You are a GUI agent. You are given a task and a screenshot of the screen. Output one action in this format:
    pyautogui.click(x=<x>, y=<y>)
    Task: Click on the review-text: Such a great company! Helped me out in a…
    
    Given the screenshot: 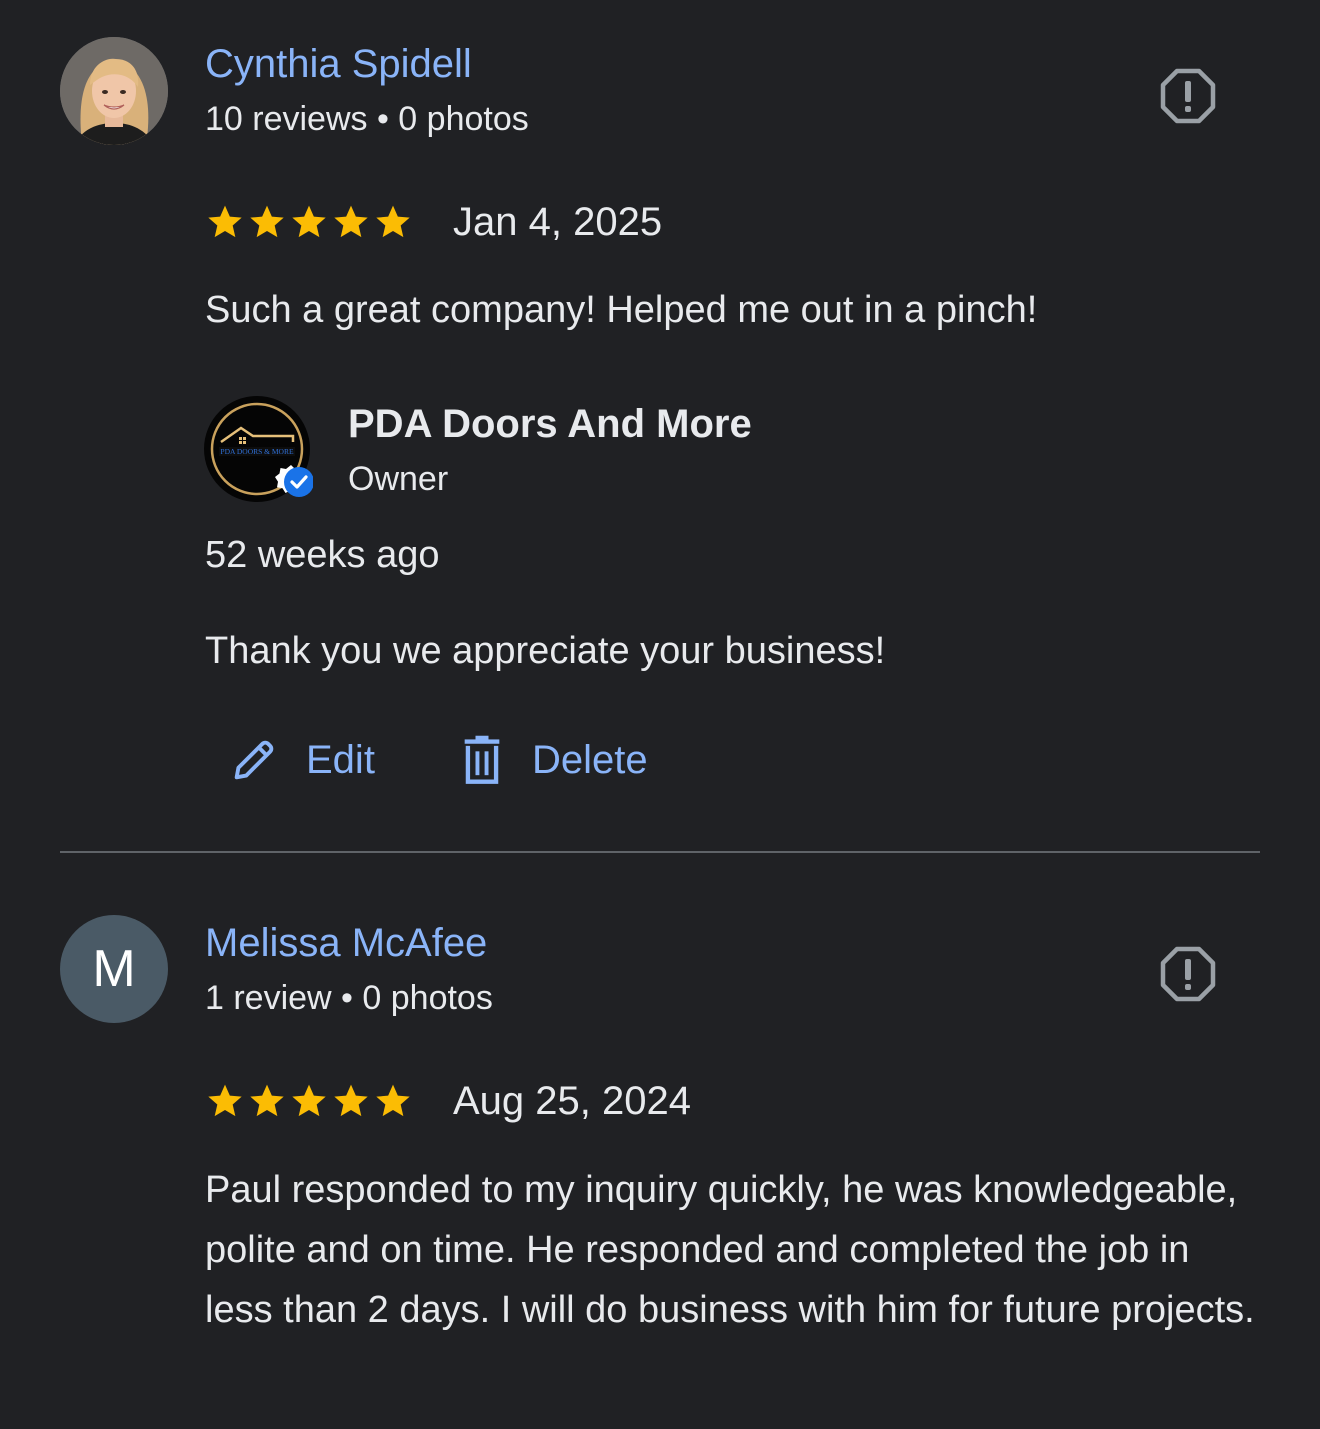 What is the action you would take?
    pyautogui.click(x=621, y=310)
    